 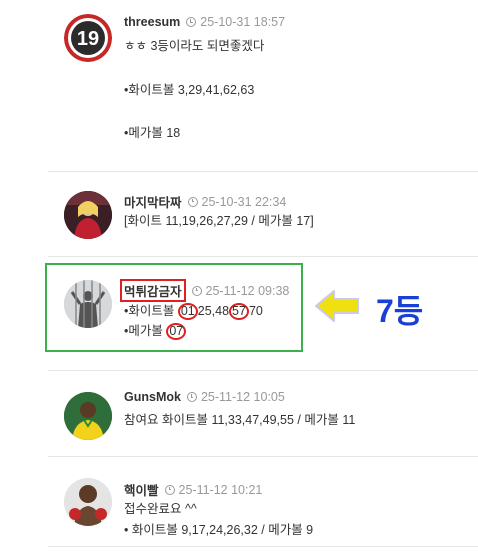 I want to click on comment-text: •메가볼 18, so click(x=152, y=133).